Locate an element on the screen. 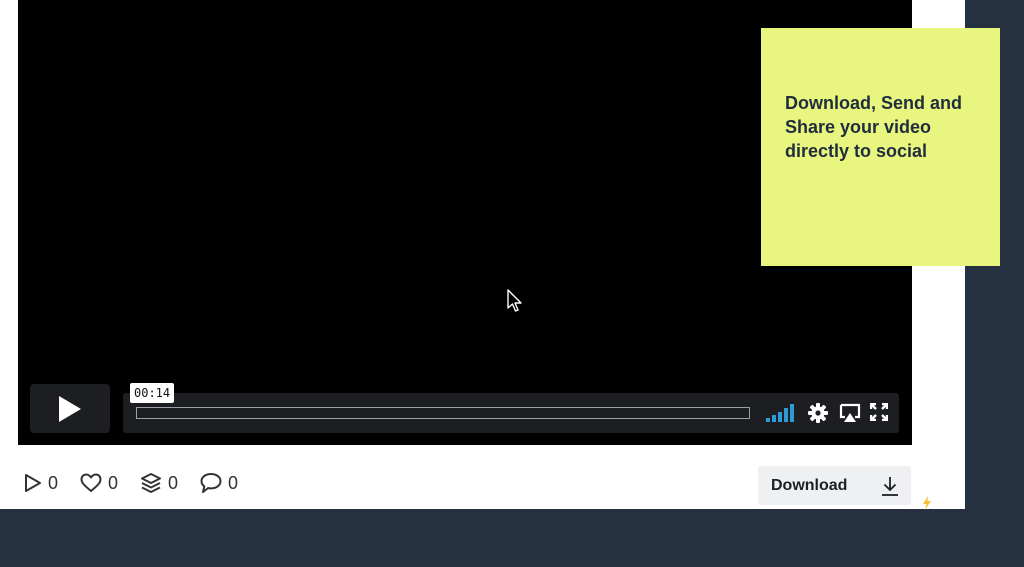 Image resolution: width=1024 pixels, height=567 pixels. collections-stat: 0 is located at coordinates (159, 483).